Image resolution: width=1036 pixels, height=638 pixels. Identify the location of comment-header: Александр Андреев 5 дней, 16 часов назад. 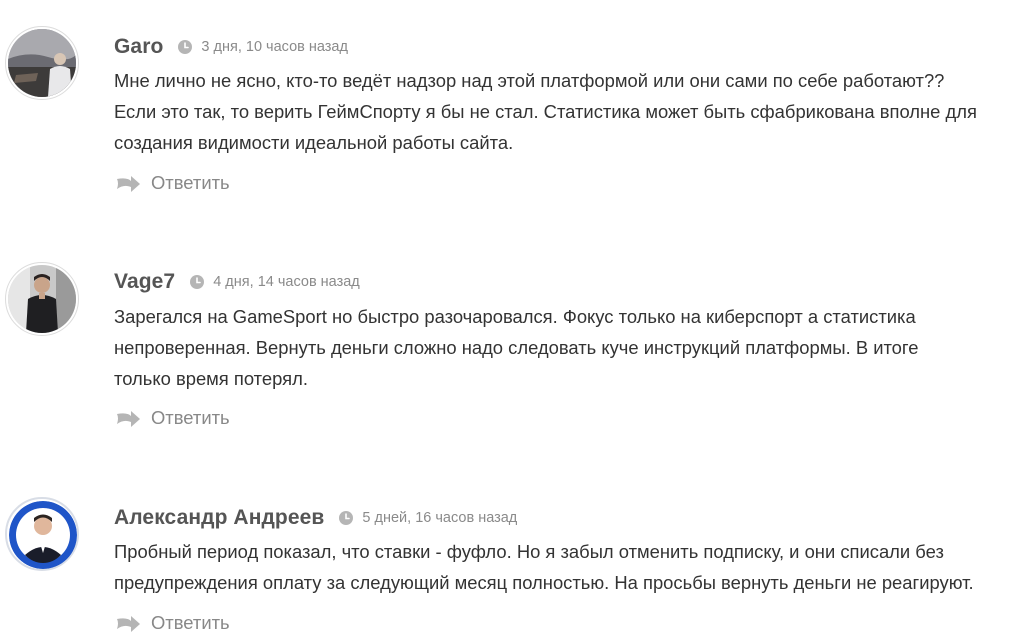
(315, 518).